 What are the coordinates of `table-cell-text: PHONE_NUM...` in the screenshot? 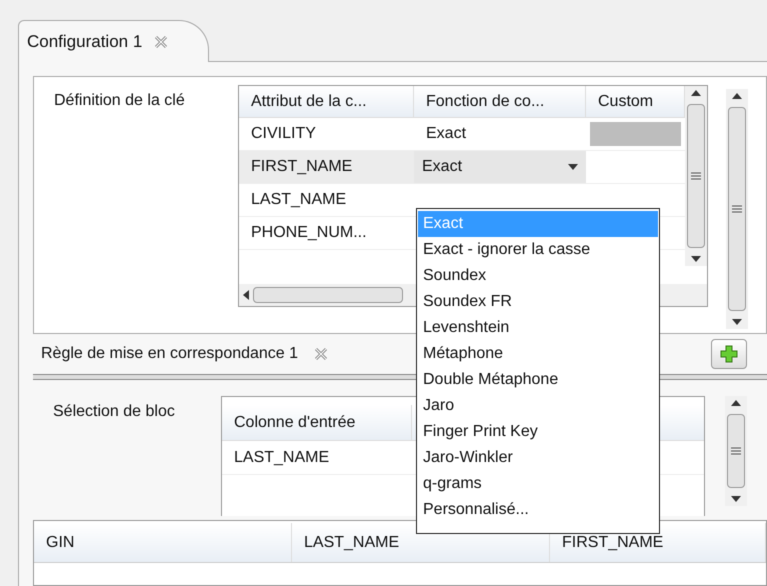 It's located at (309, 233).